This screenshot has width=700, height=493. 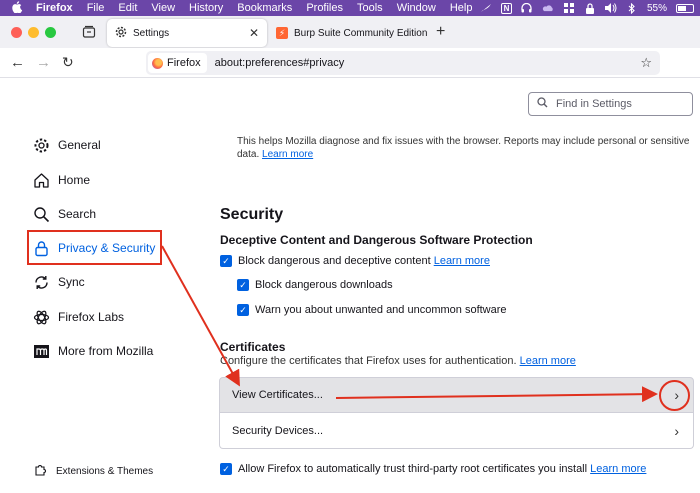 I want to click on grid-icon, so click(x=569, y=8).